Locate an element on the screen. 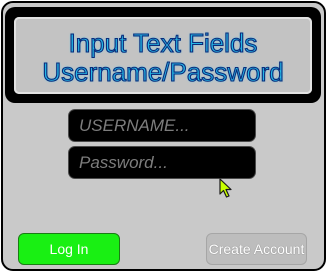  login-button: Log In is located at coordinates (69, 249).